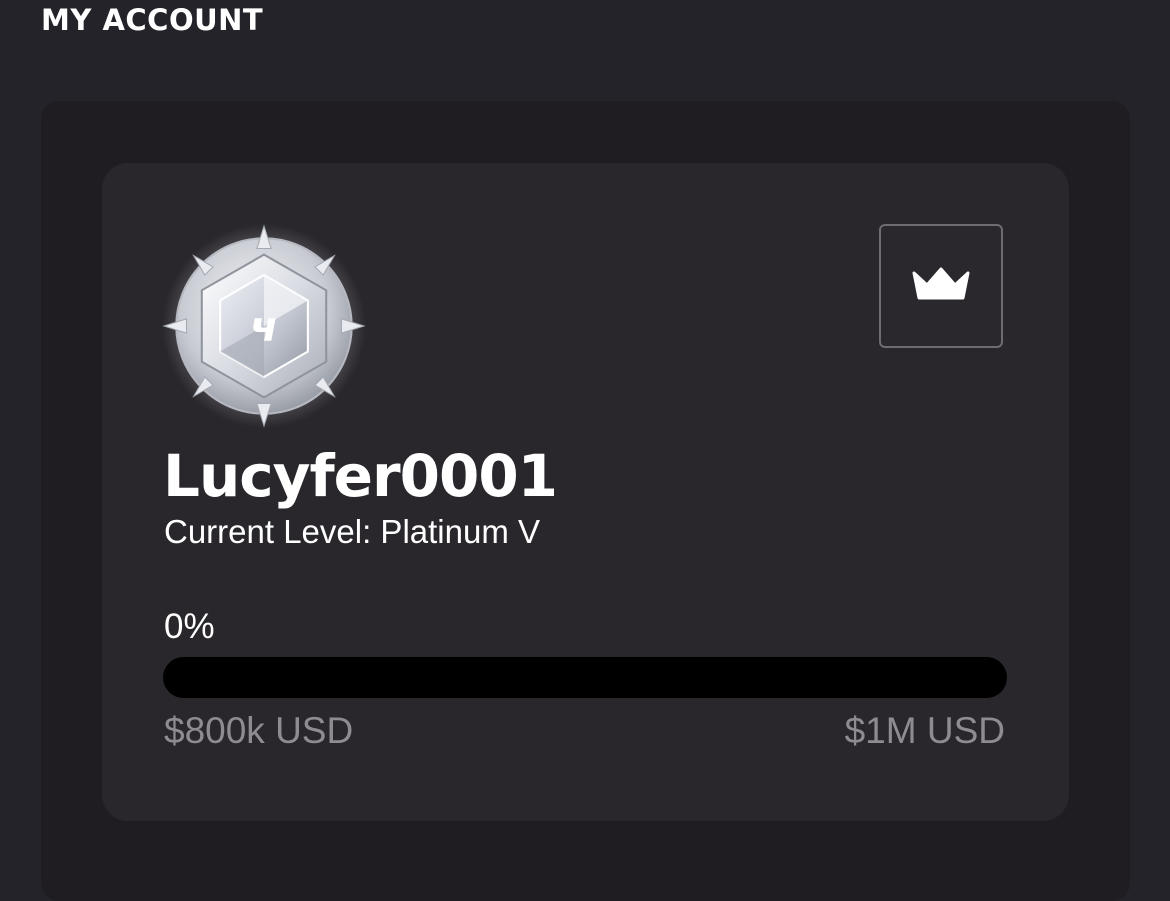 Image resolution: width=1170 pixels, height=901 pixels. Describe the element at coordinates (152, 20) in the screenshot. I see `page-title: MY ACCOUNT` at that location.